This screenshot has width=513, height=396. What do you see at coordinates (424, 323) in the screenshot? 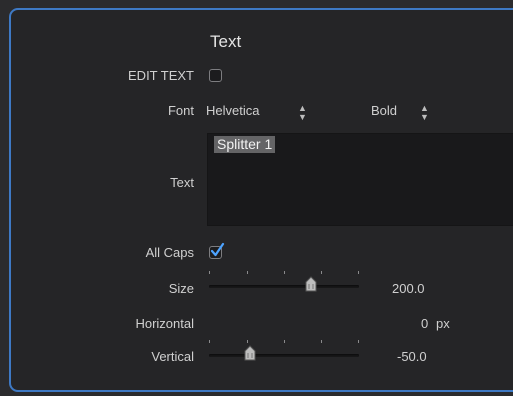
I see `horizontal-value: 0` at bounding box center [424, 323].